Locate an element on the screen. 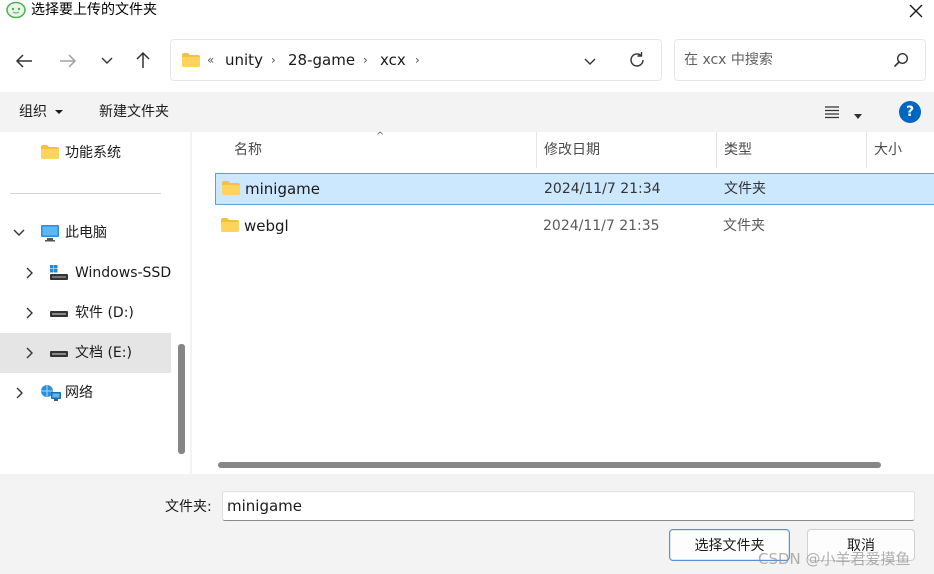  sidebar-item-windows-ssd: Windows-SSD is located at coordinates (85, 273).